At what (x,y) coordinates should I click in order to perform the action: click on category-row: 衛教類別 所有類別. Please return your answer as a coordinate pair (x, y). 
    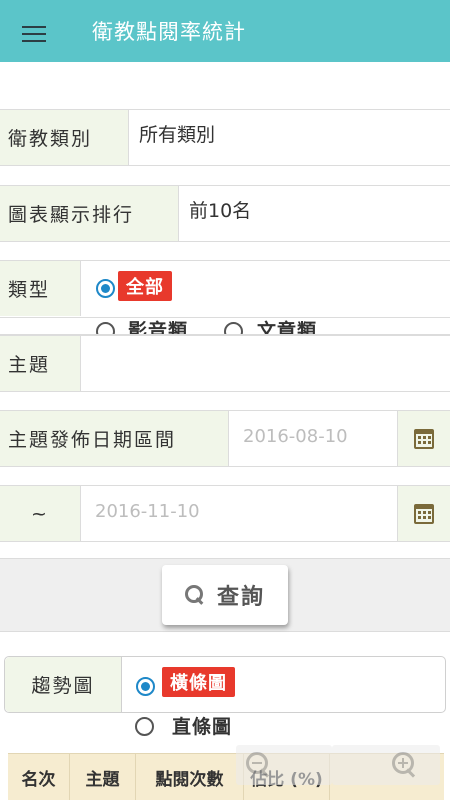
    Looking at the image, I should click on (225, 137).